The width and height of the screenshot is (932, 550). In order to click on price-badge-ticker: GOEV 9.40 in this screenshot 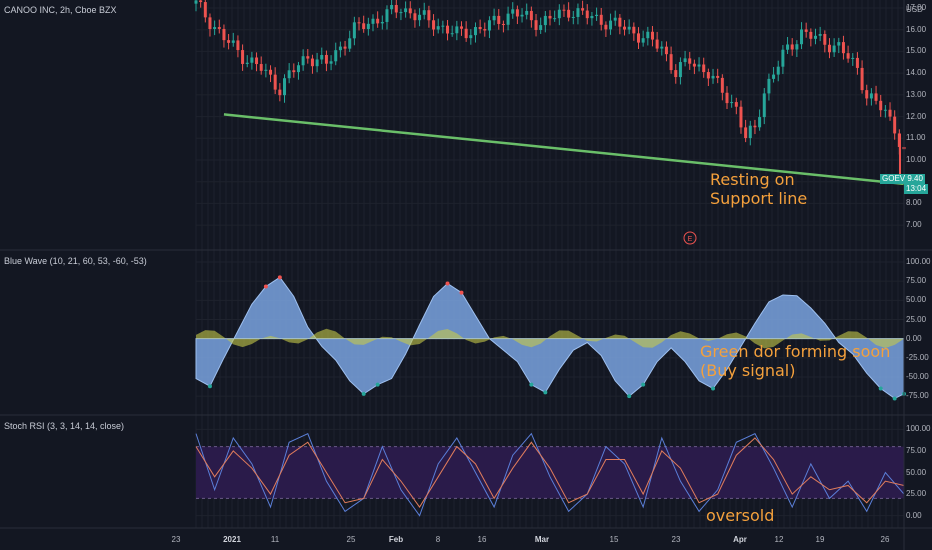, I will do `click(902, 179)`.